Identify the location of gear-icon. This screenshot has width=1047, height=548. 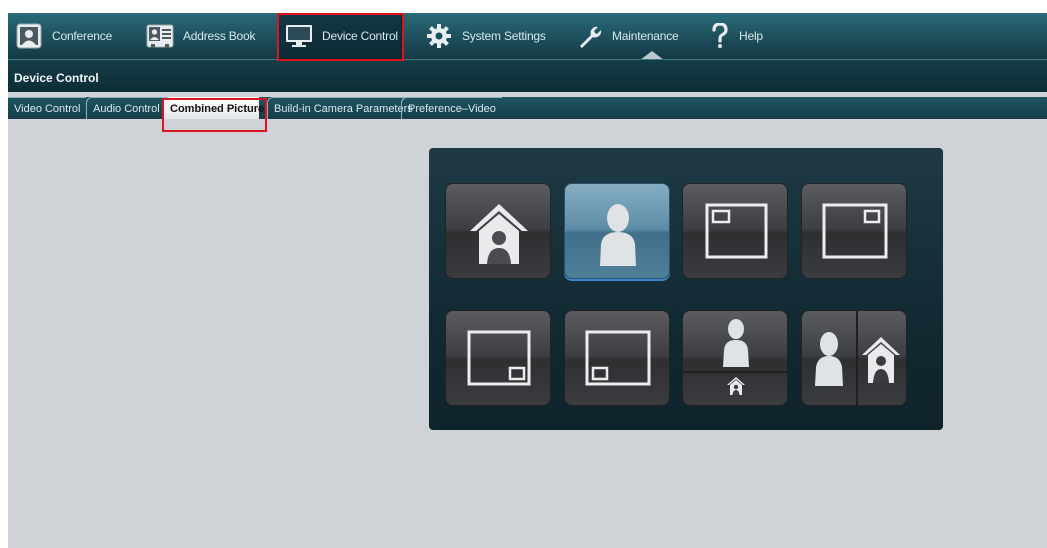
(439, 36).